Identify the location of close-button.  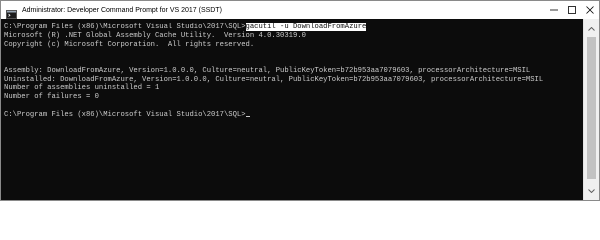
(590, 10).